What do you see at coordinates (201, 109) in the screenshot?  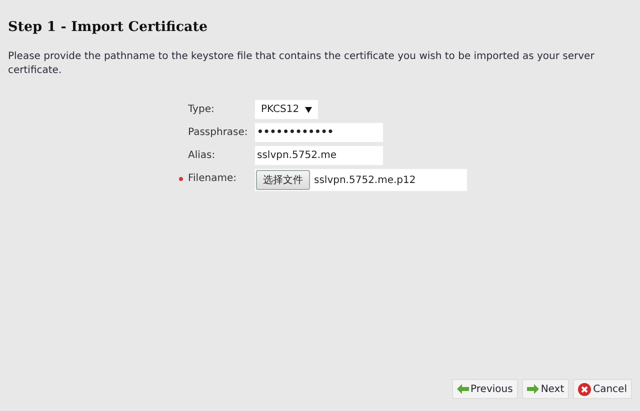 I see `field-label: Type:` at bounding box center [201, 109].